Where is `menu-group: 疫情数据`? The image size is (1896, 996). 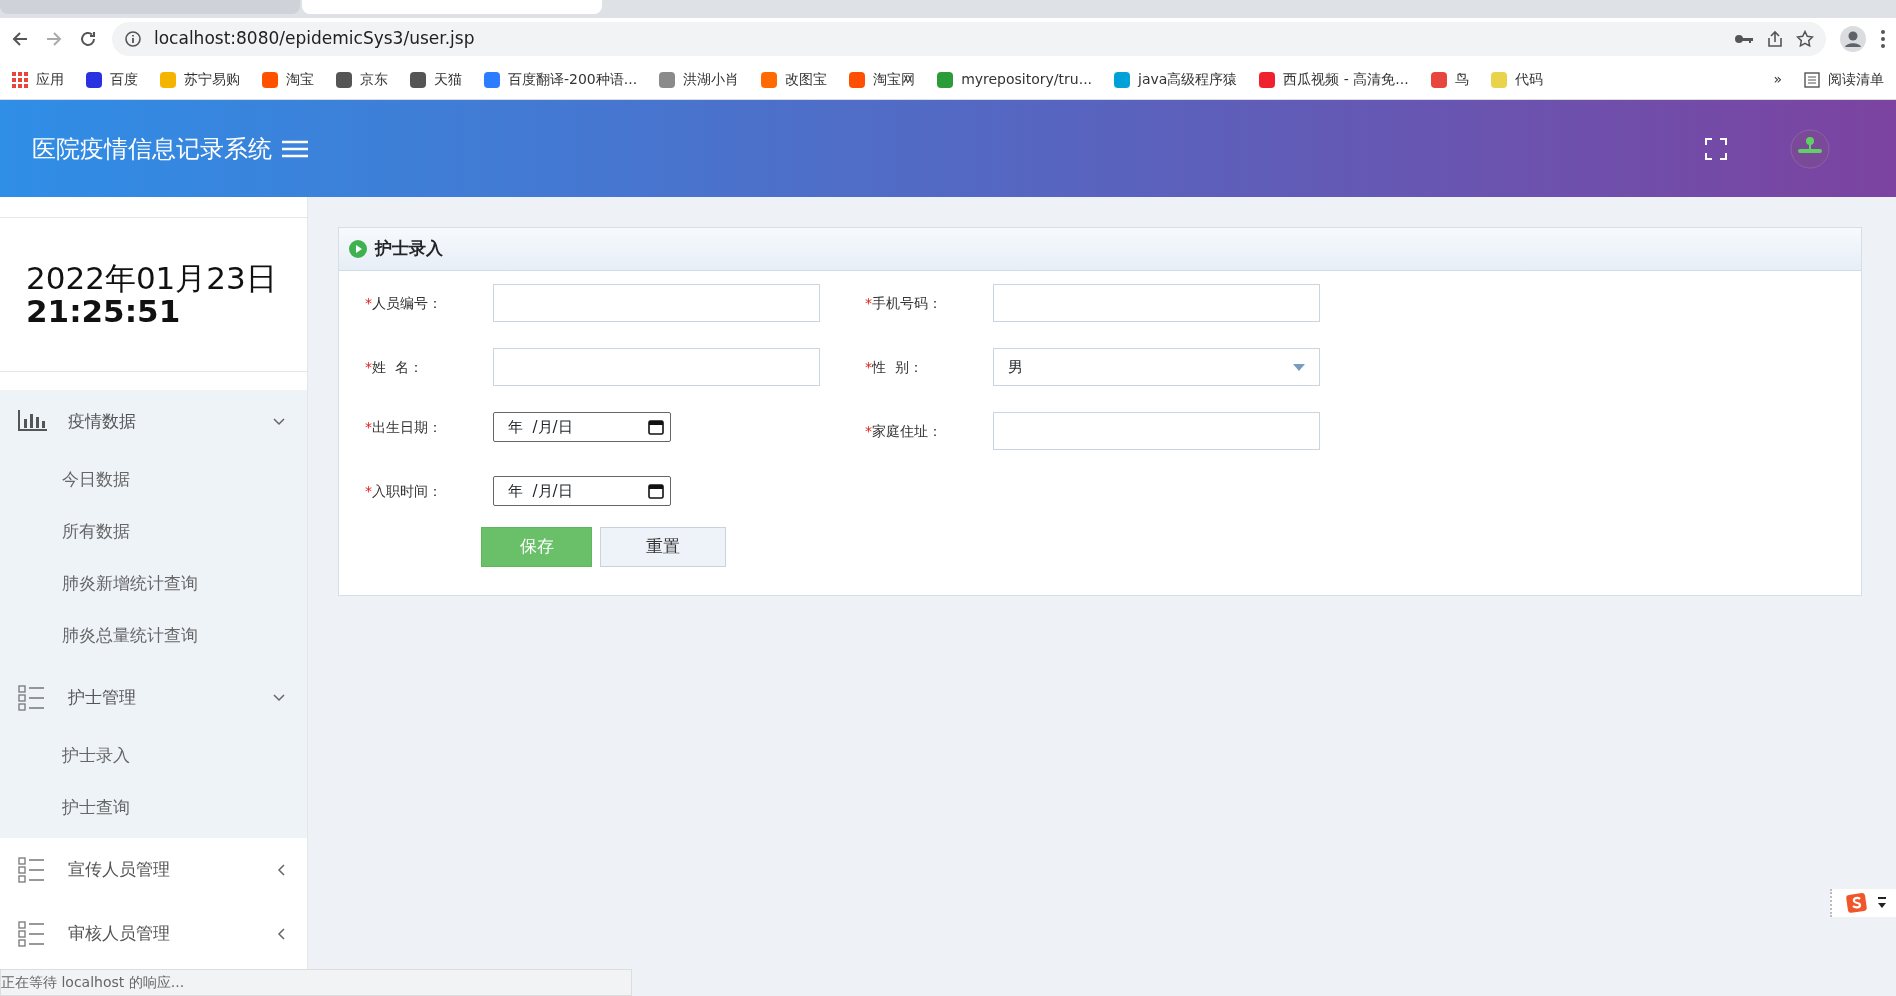 menu-group: 疫情数据 is located at coordinates (153, 422).